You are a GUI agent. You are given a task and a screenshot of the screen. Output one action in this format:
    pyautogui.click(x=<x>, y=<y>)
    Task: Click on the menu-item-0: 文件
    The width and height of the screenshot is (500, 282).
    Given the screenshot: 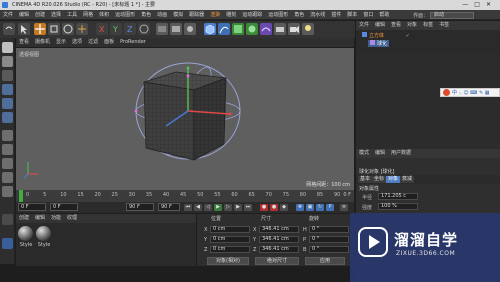 What is the action you would take?
    pyautogui.click(x=8, y=15)
    